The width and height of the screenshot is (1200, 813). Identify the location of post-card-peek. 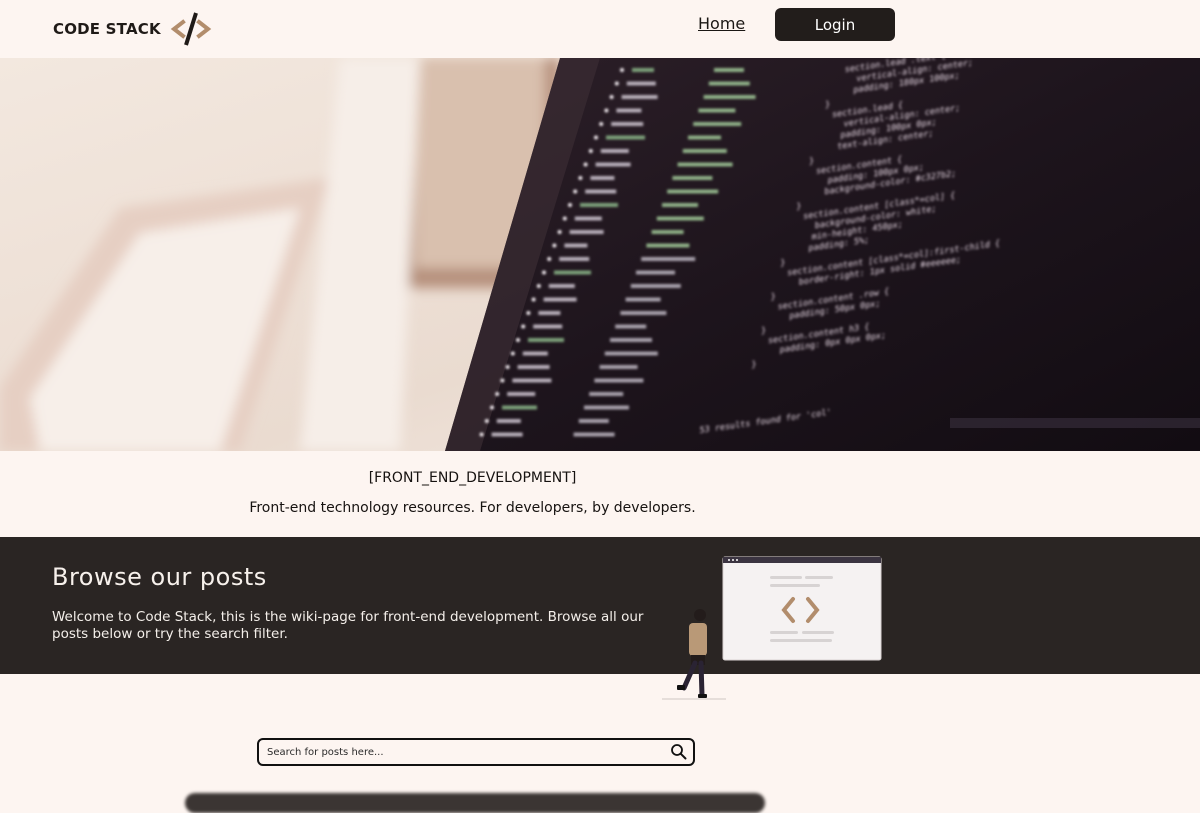
(475, 803).